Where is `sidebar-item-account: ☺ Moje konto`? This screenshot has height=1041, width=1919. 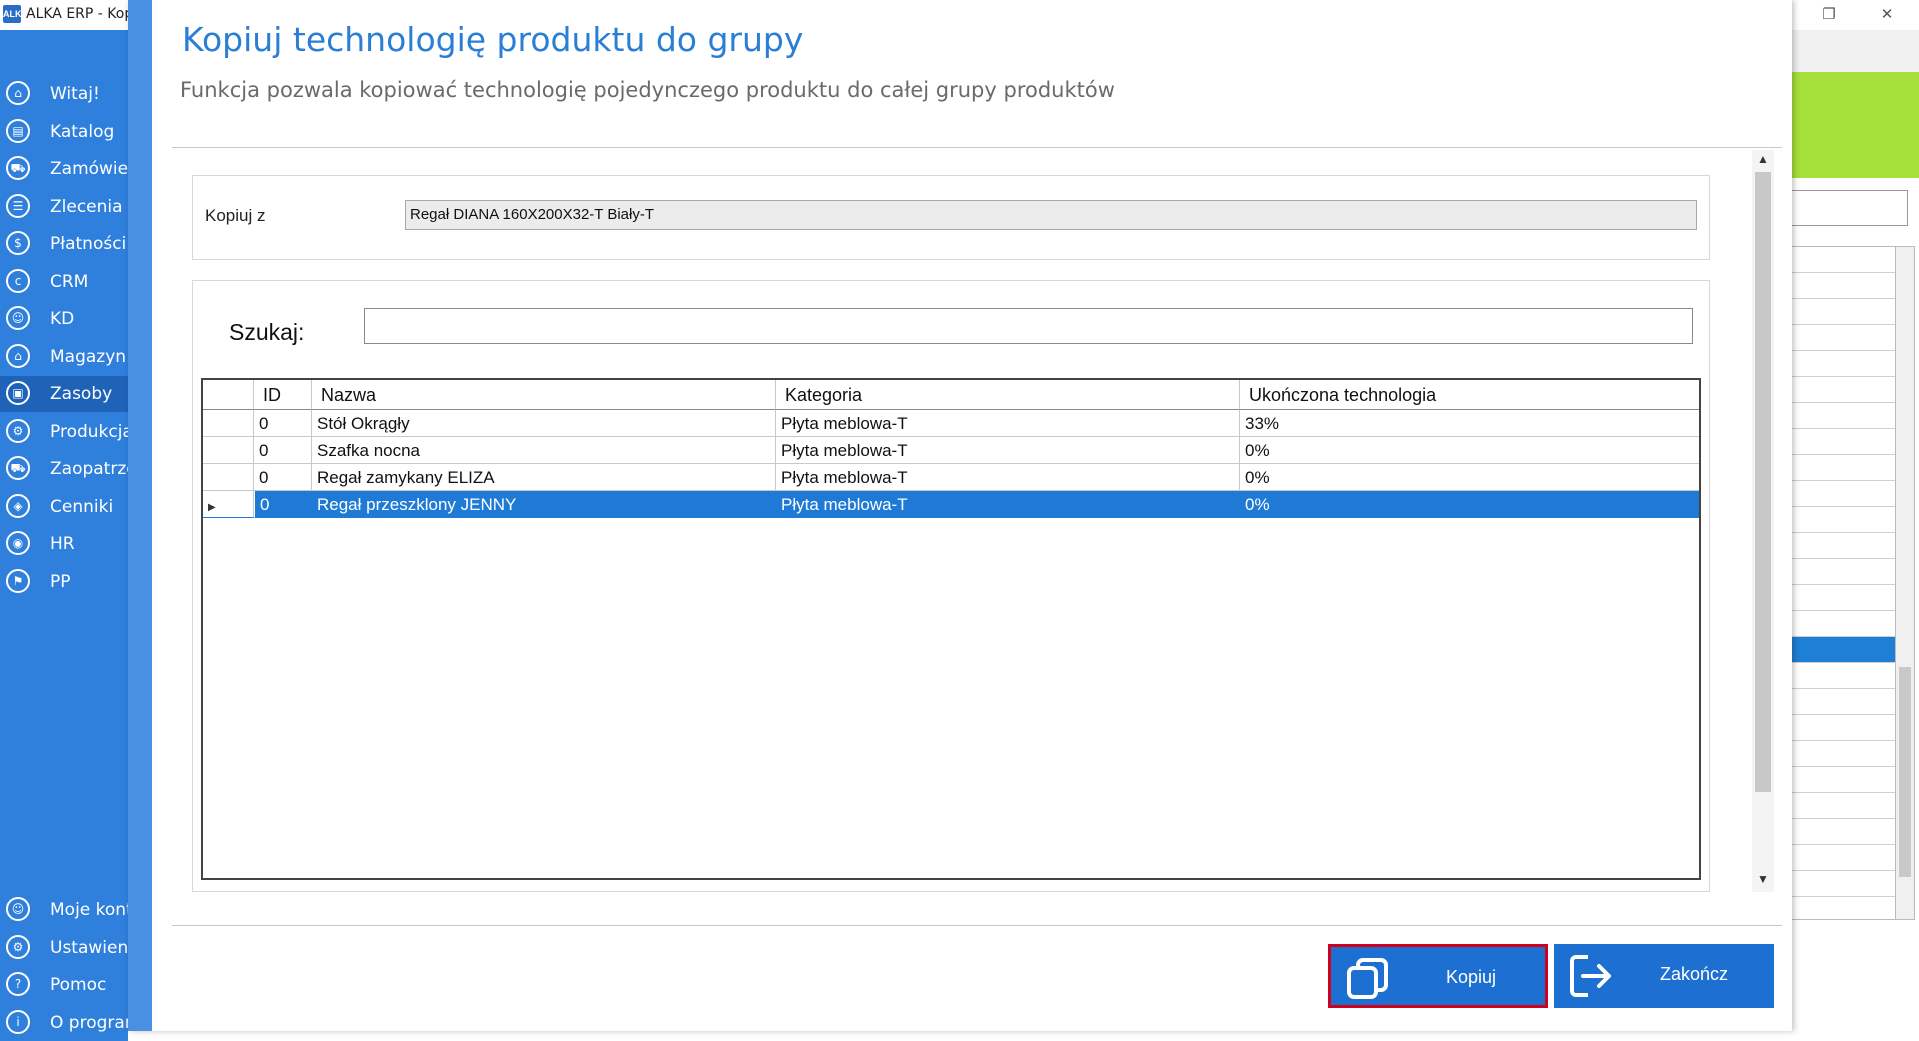 sidebar-item-account: ☺ Moje konto is located at coordinates (64, 910).